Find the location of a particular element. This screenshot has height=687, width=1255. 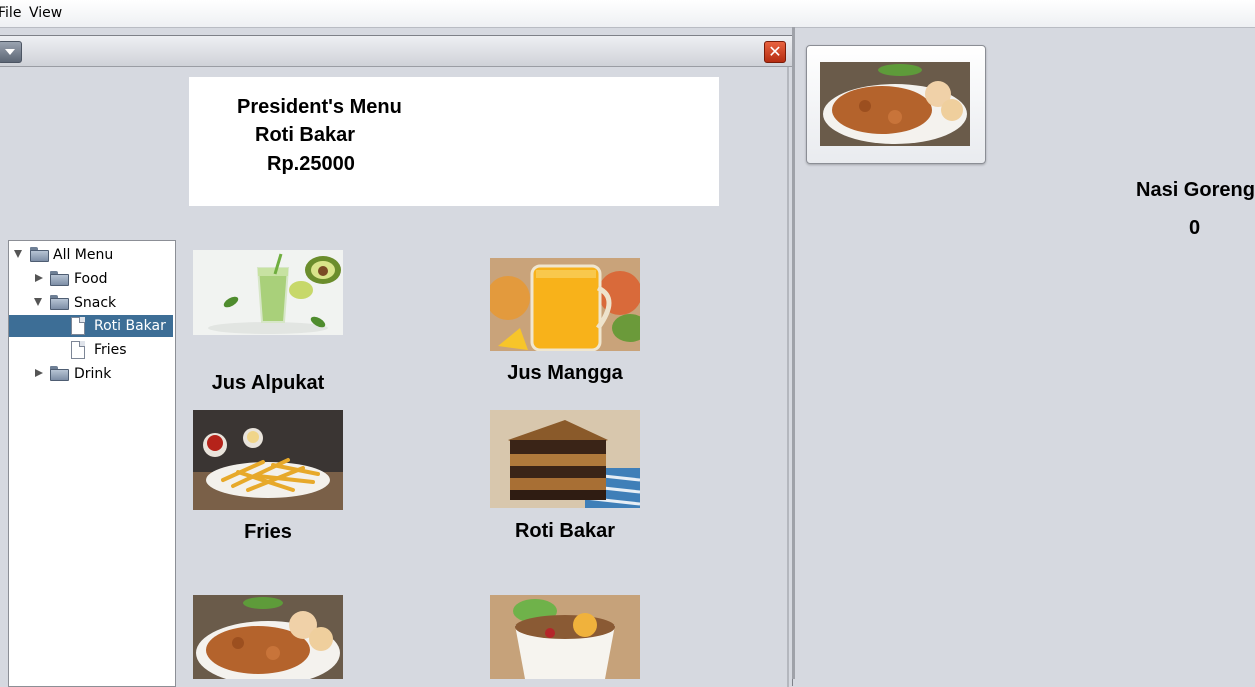

close-icon: ✕ is located at coordinates (775, 51).